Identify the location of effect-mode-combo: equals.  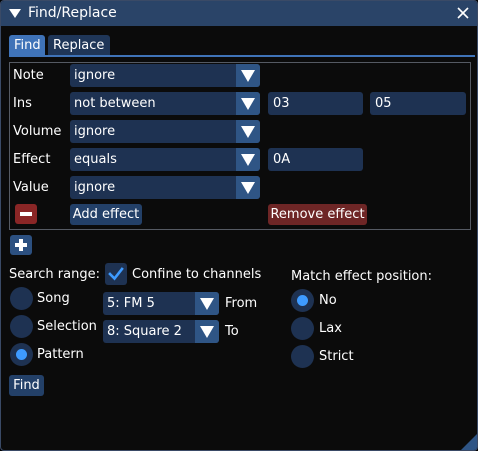
(165, 159).